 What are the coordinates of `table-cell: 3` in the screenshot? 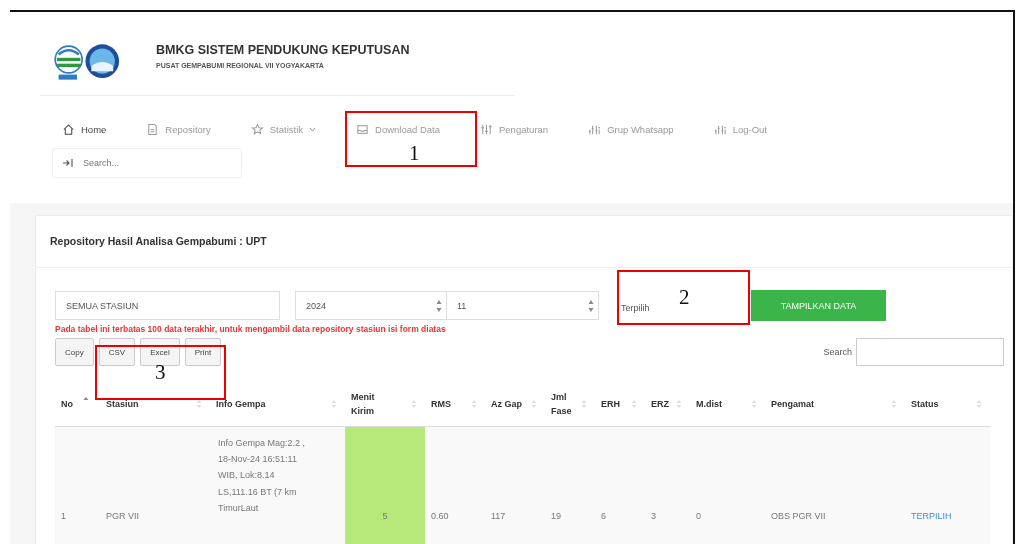 It's located at (667, 485).